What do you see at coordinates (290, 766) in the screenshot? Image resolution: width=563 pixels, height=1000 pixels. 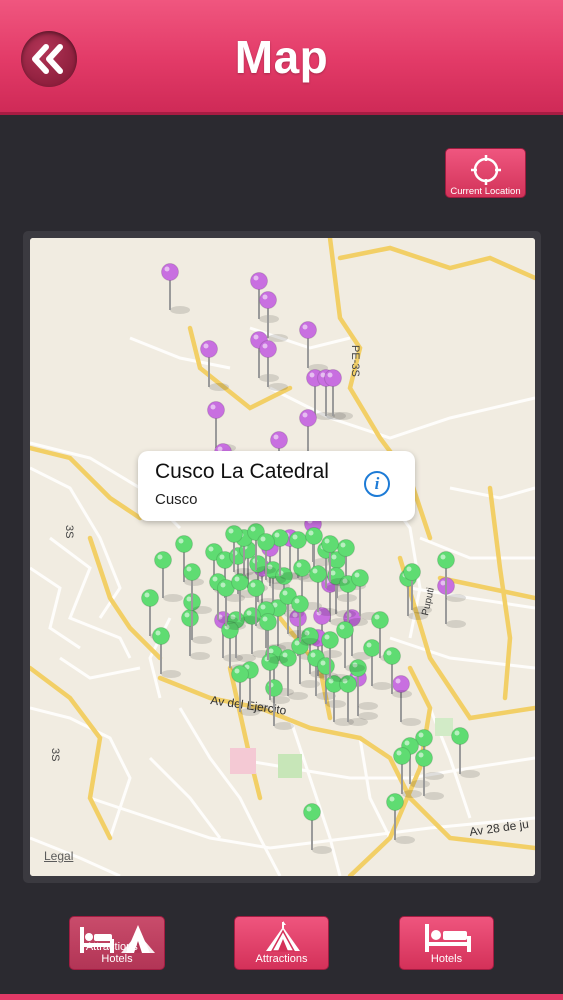 I see `park-area` at bounding box center [290, 766].